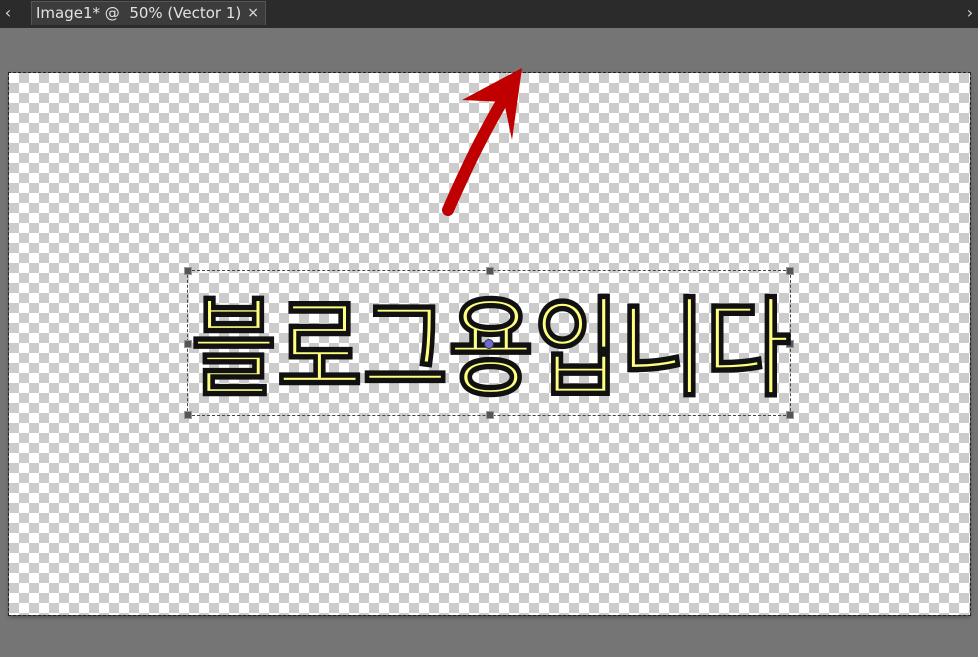 The image size is (978, 657). What do you see at coordinates (489, 14) in the screenshot?
I see `document-tab-bar: ‹ Image1* @ 50% (Vector 1) × ›` at bounding box center [489, 14].